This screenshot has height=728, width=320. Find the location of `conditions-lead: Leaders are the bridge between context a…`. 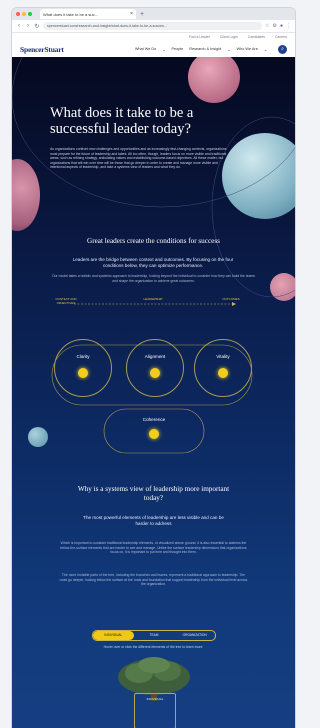

conditions-lead: Leaders are the bridge between context a… is located at coordinates (153, 262).